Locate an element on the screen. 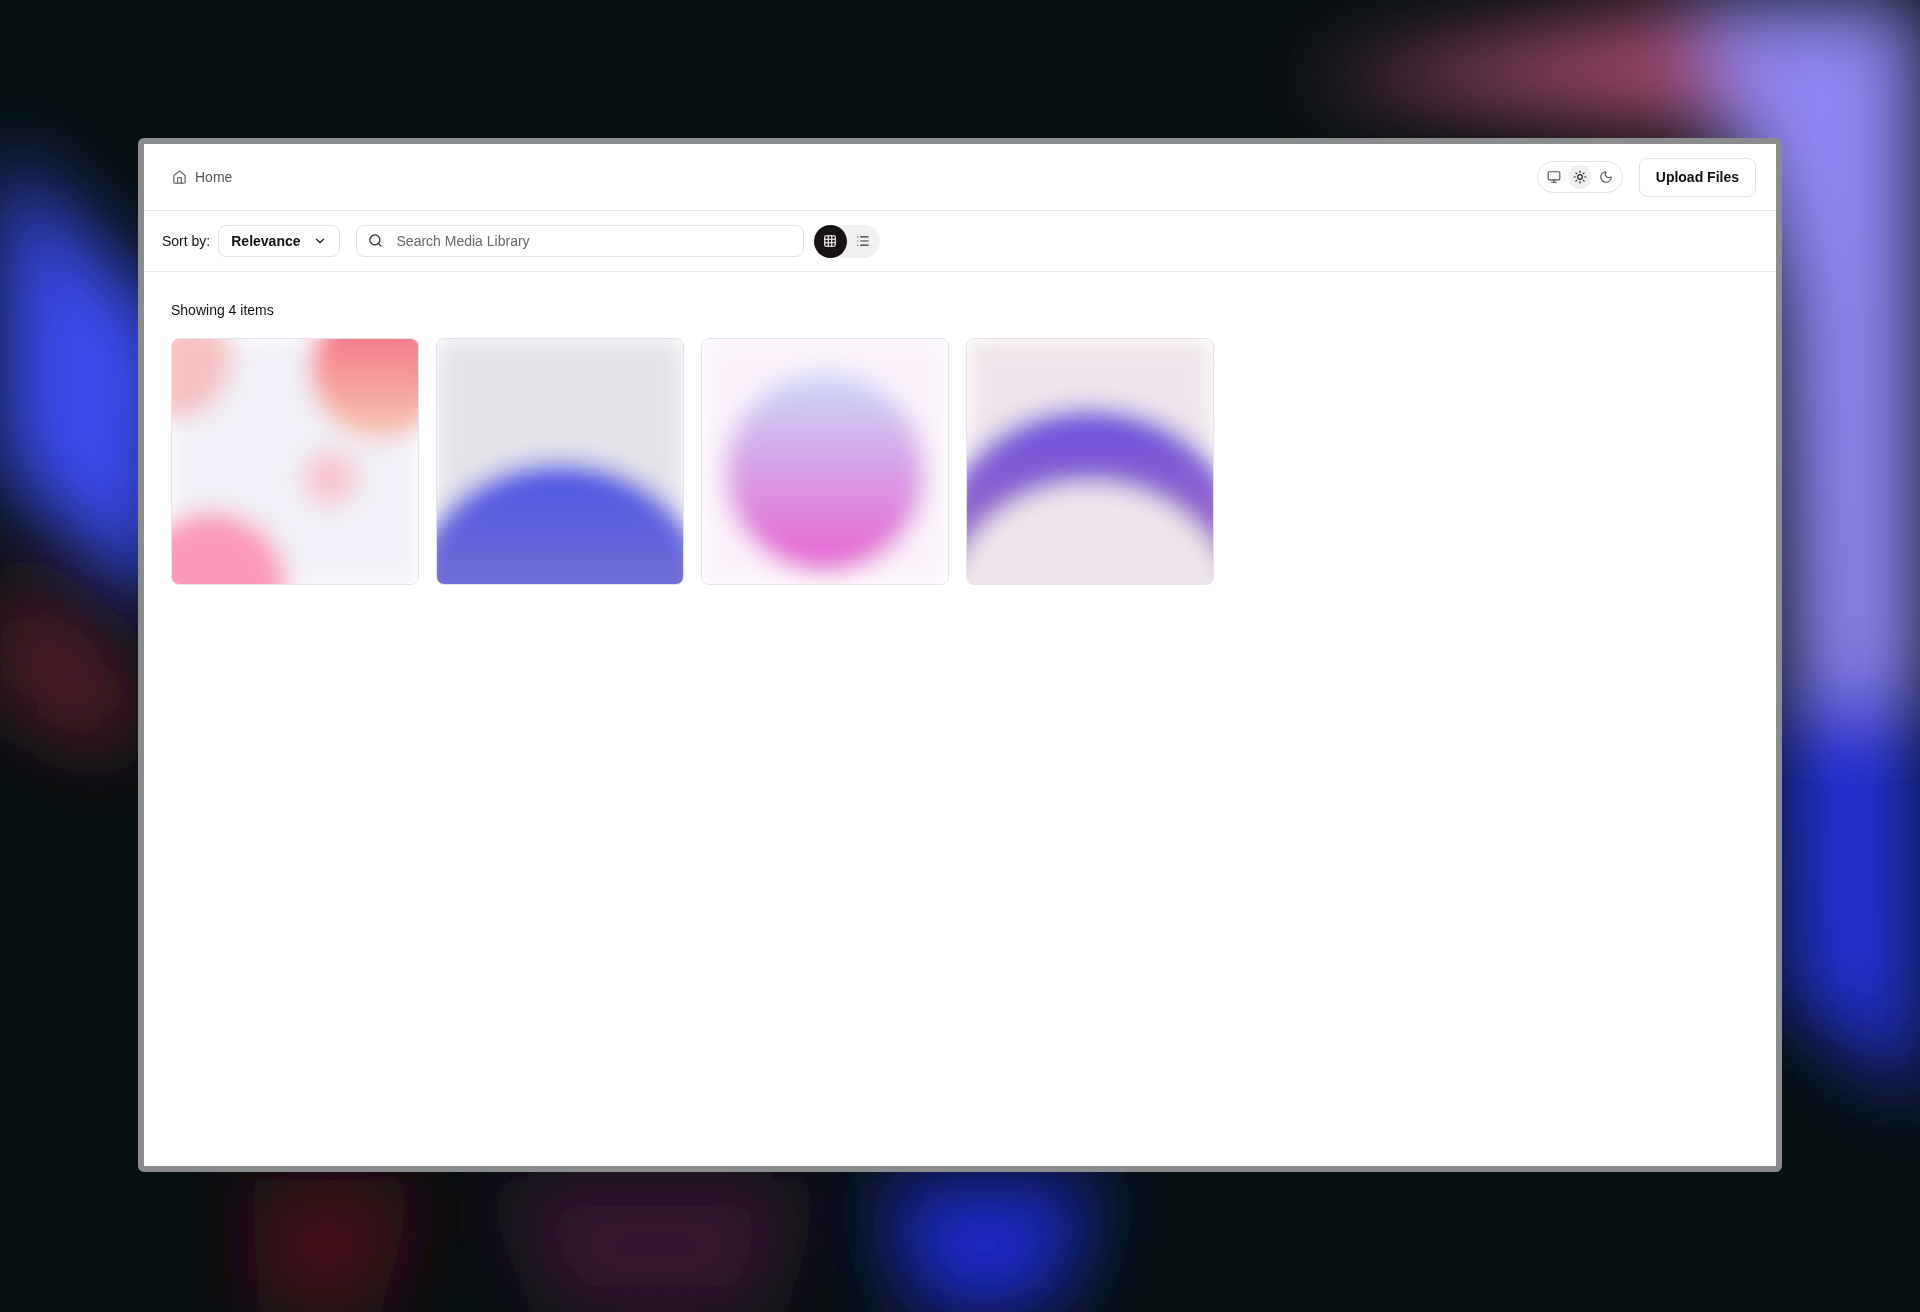 This screenshot has width=1920, height=1312. grid-icon is located at coordinates (830, 241).